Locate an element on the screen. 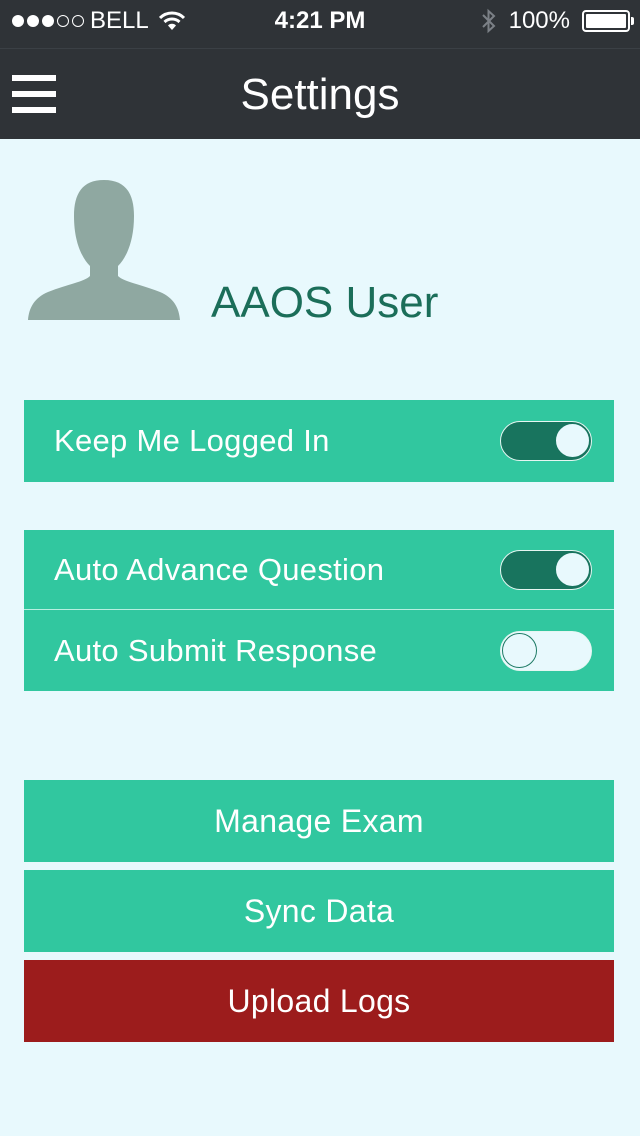 This screenshot has height=1136, width=640. sync-data-button: Sync Data is located at coordinates (319, 911).